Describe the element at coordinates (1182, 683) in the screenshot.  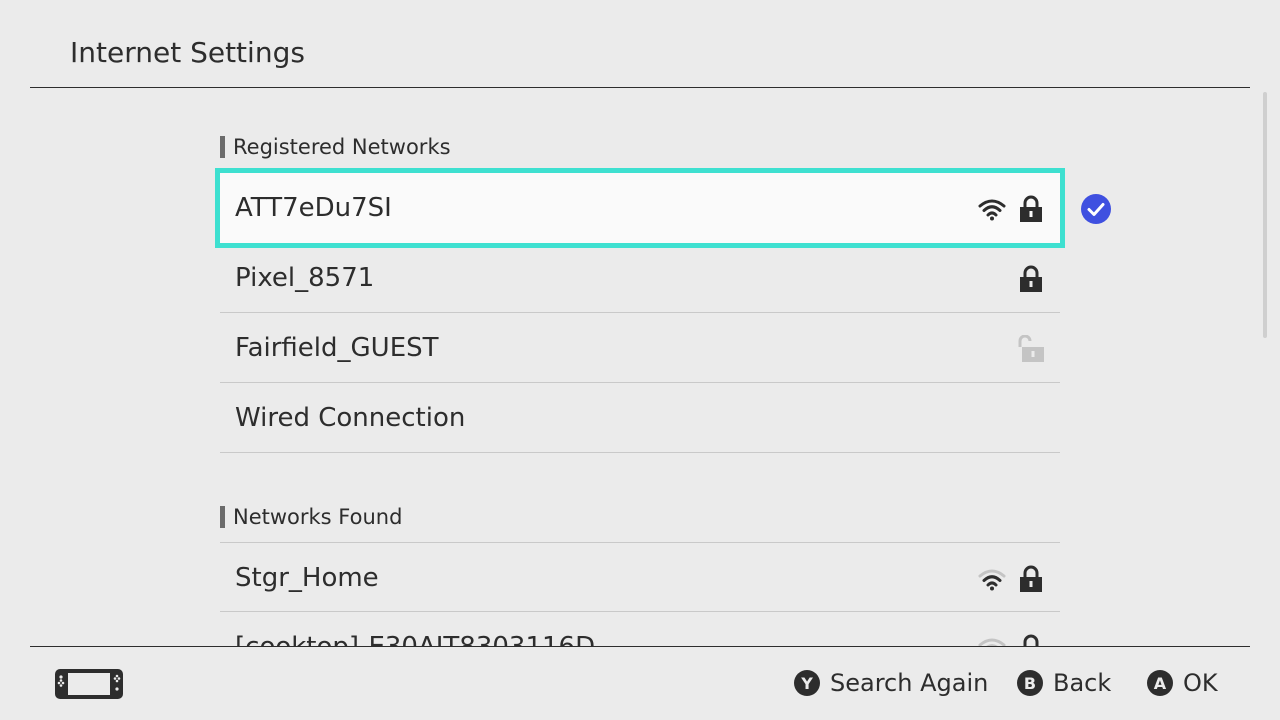
I see `ok-button: A OK` at that location.